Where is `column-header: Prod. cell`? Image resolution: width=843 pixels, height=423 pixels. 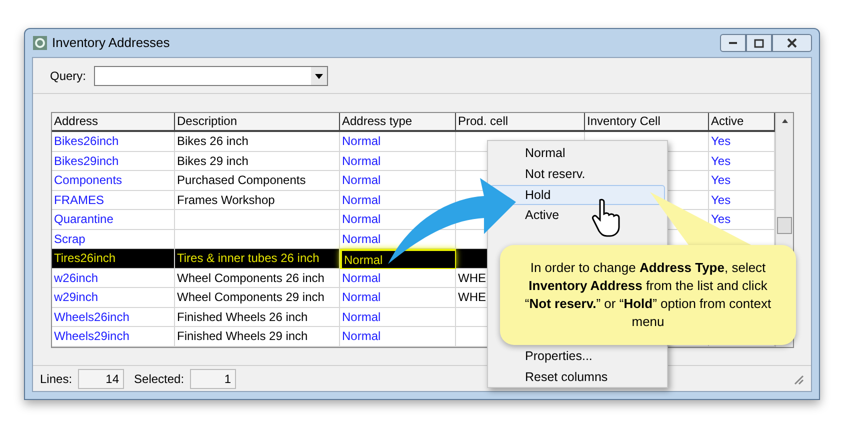 column-header: Prod. cell is located at coordinates (520, 122).